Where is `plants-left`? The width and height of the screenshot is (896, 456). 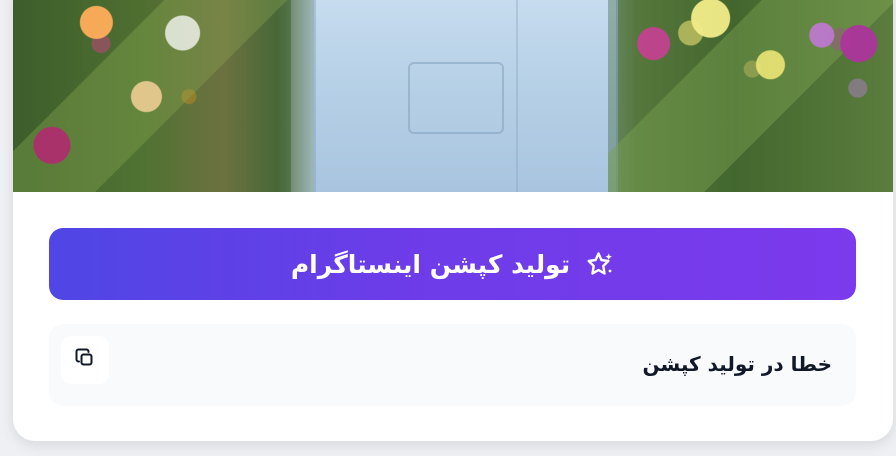
plants-left is located at coordinates (152, 96).